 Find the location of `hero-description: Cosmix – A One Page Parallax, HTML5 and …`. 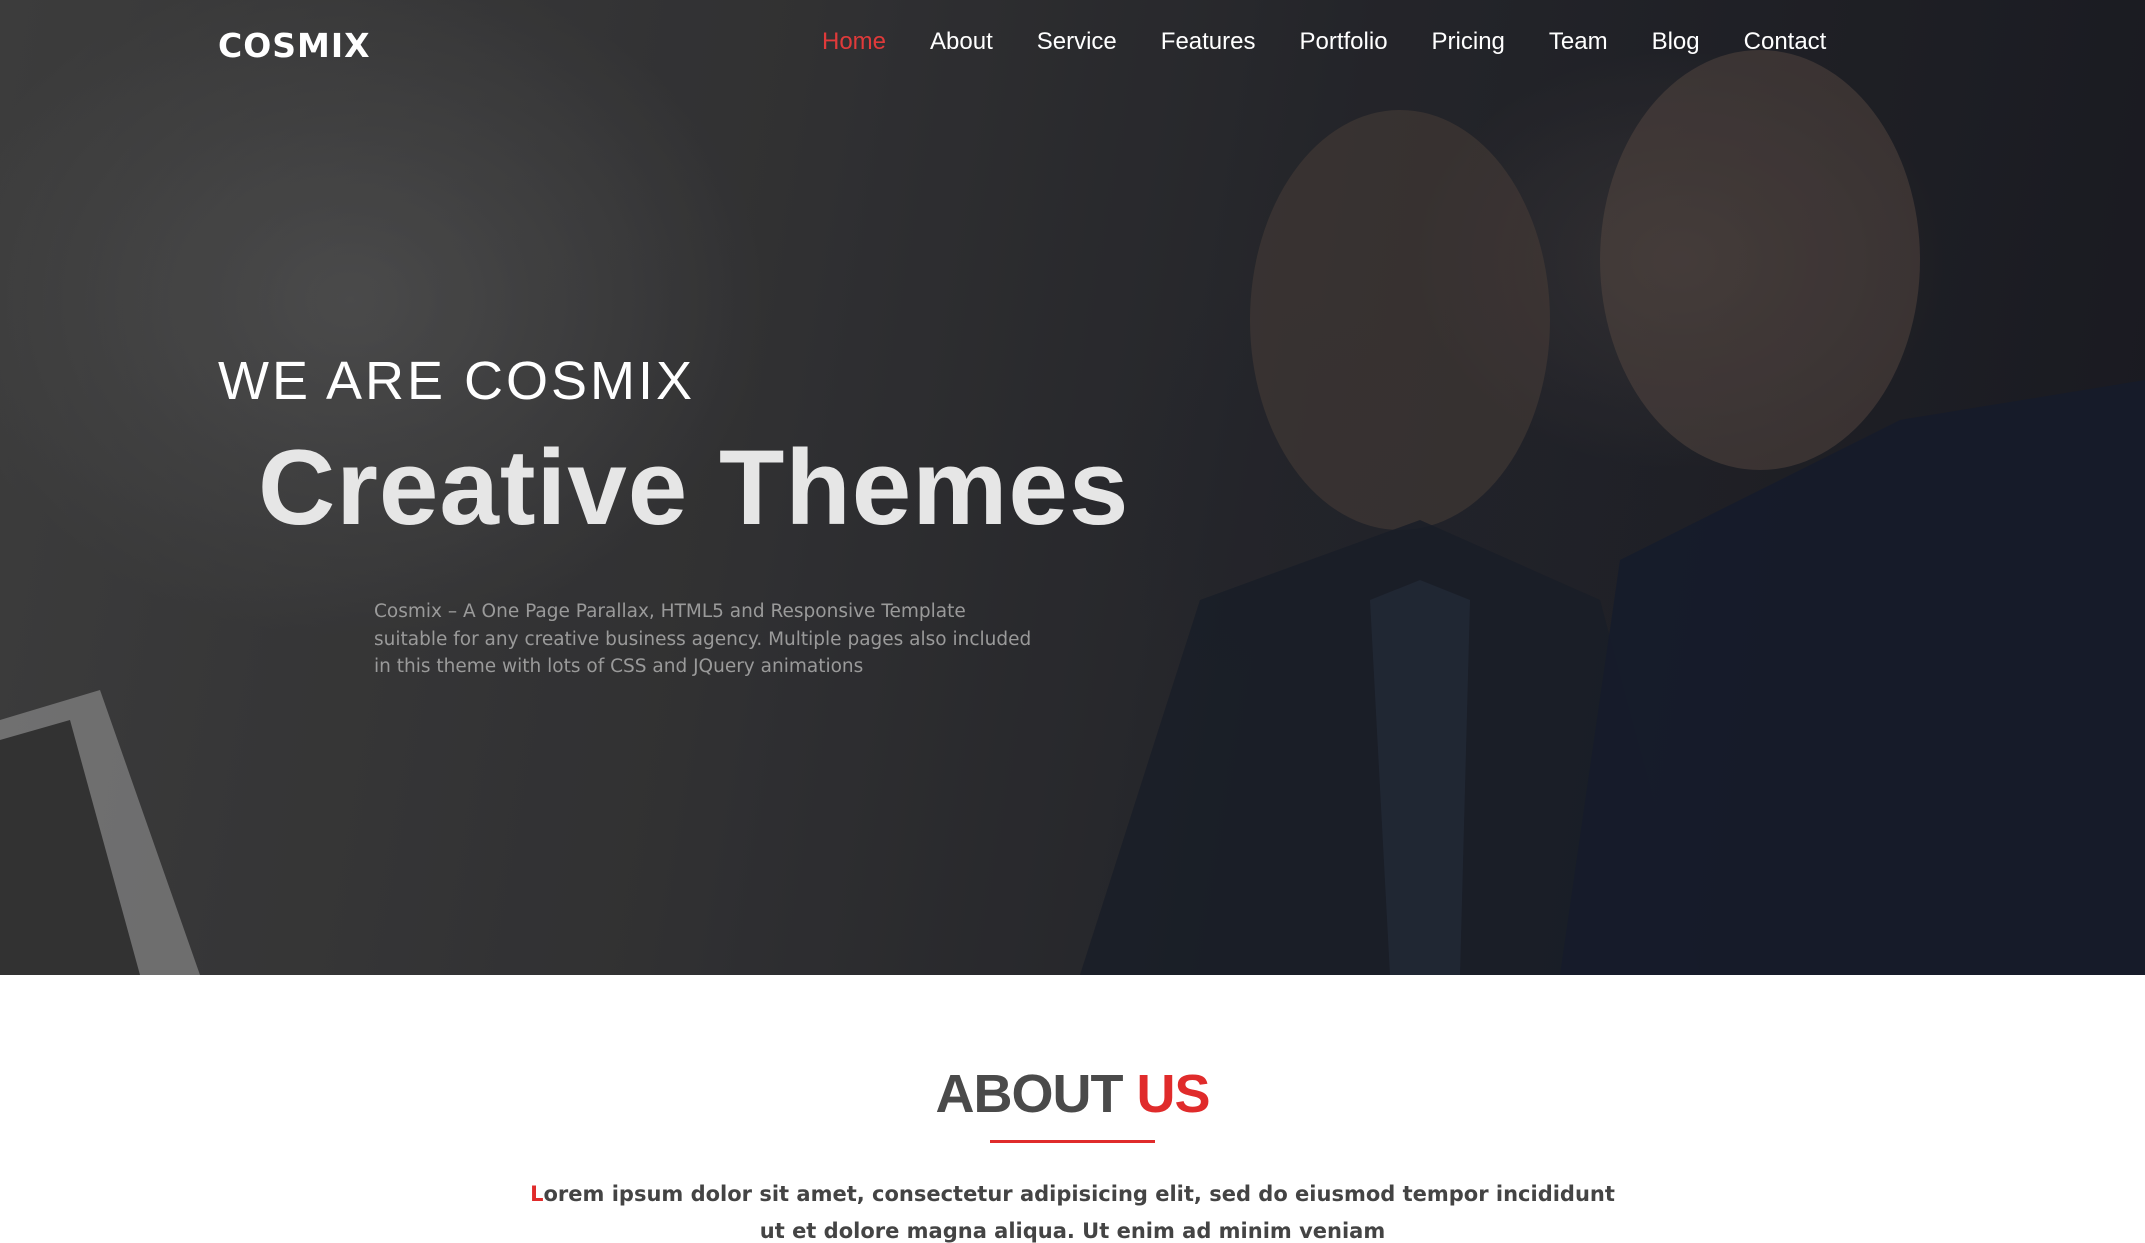

hero-description: Cosmix – A One Page Parallax, HTML5 and … is located at coordinates (703, 639).